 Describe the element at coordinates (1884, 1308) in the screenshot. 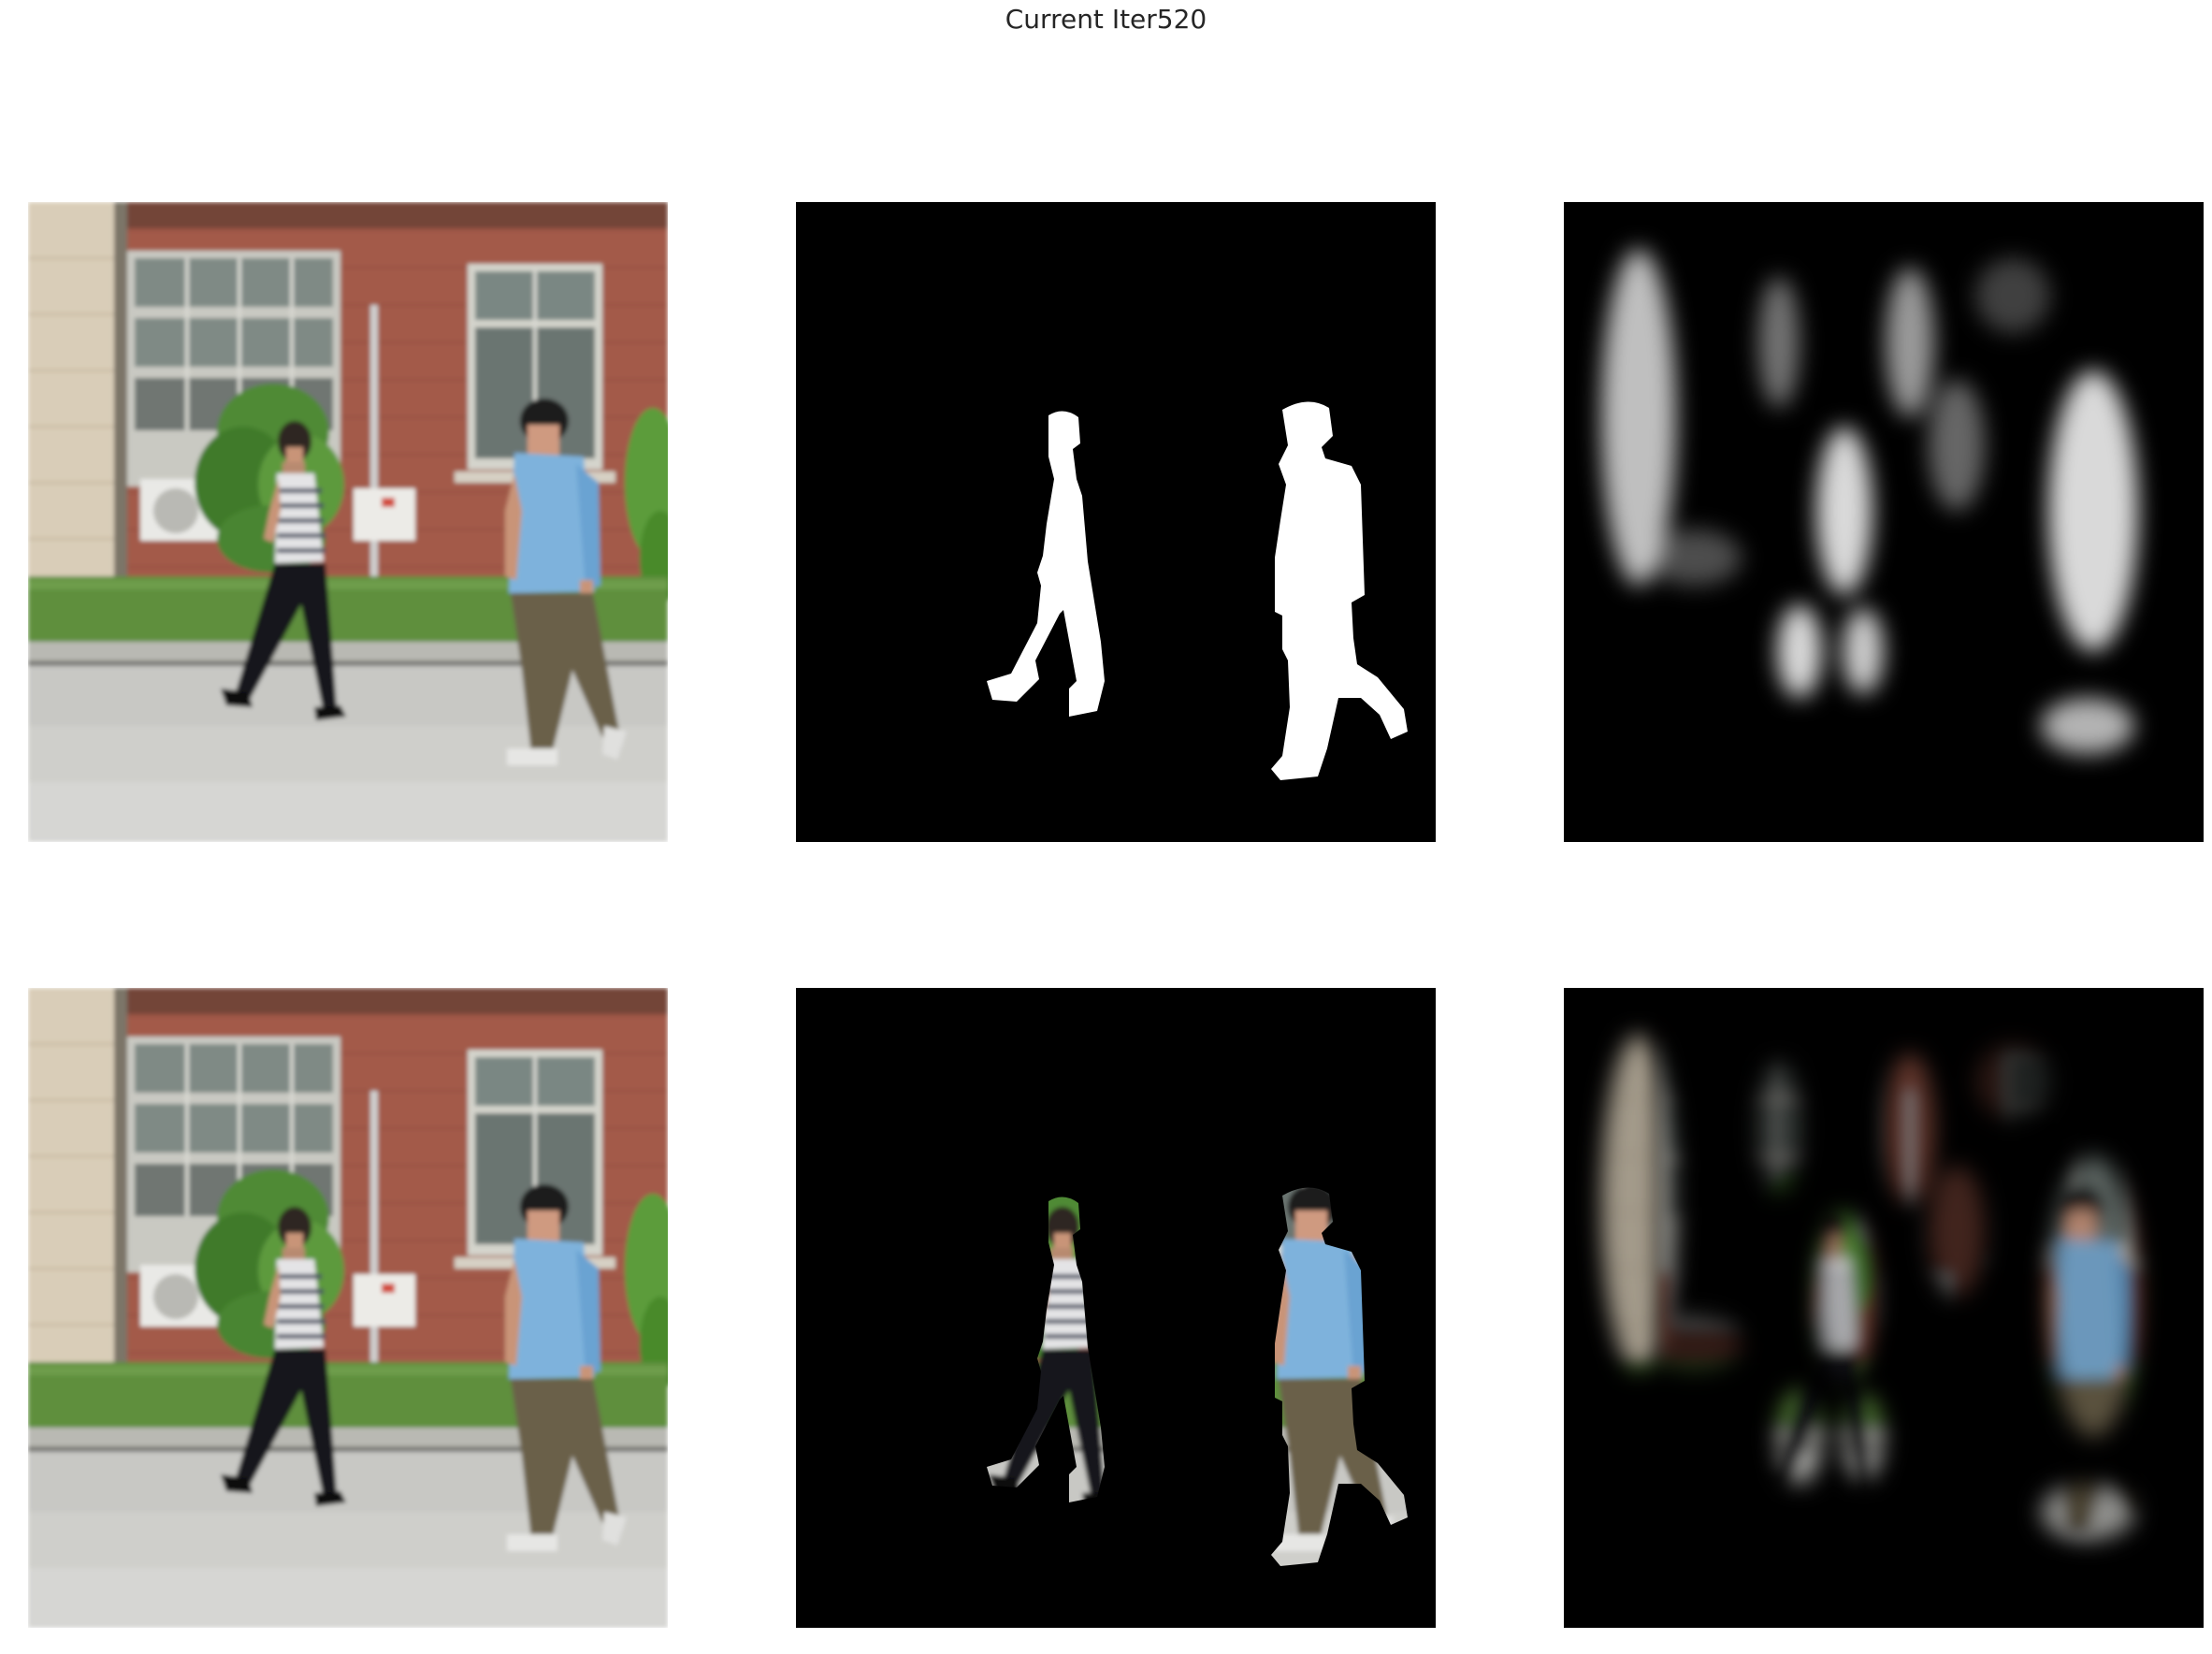

I see `masked-image-prediction` at that location.